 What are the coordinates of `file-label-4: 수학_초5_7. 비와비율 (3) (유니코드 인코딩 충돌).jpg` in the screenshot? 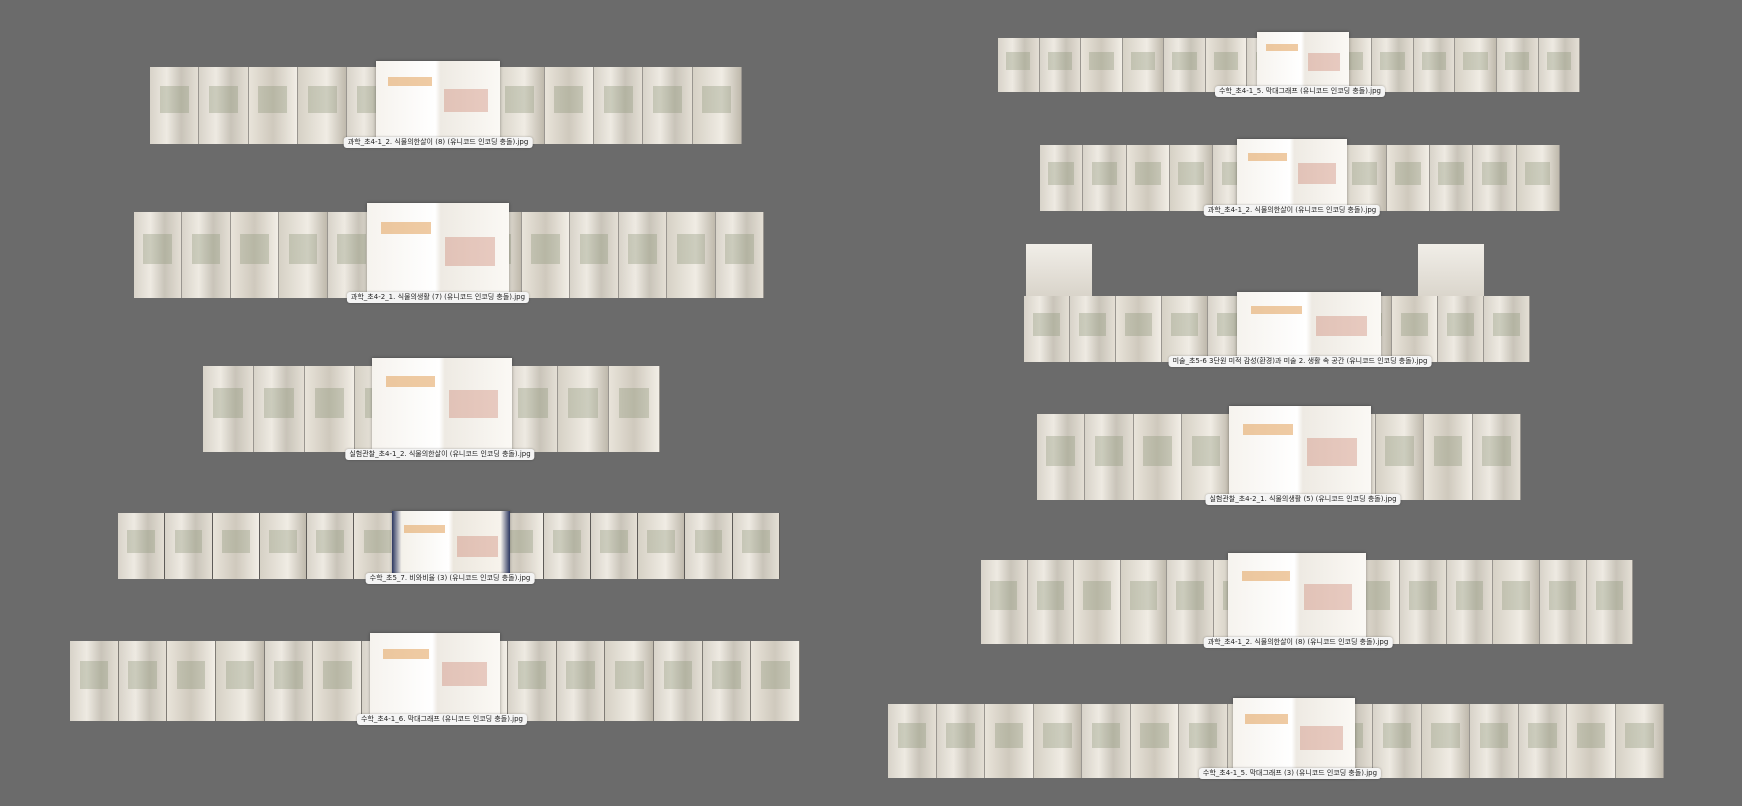 It's located at (450, 578).